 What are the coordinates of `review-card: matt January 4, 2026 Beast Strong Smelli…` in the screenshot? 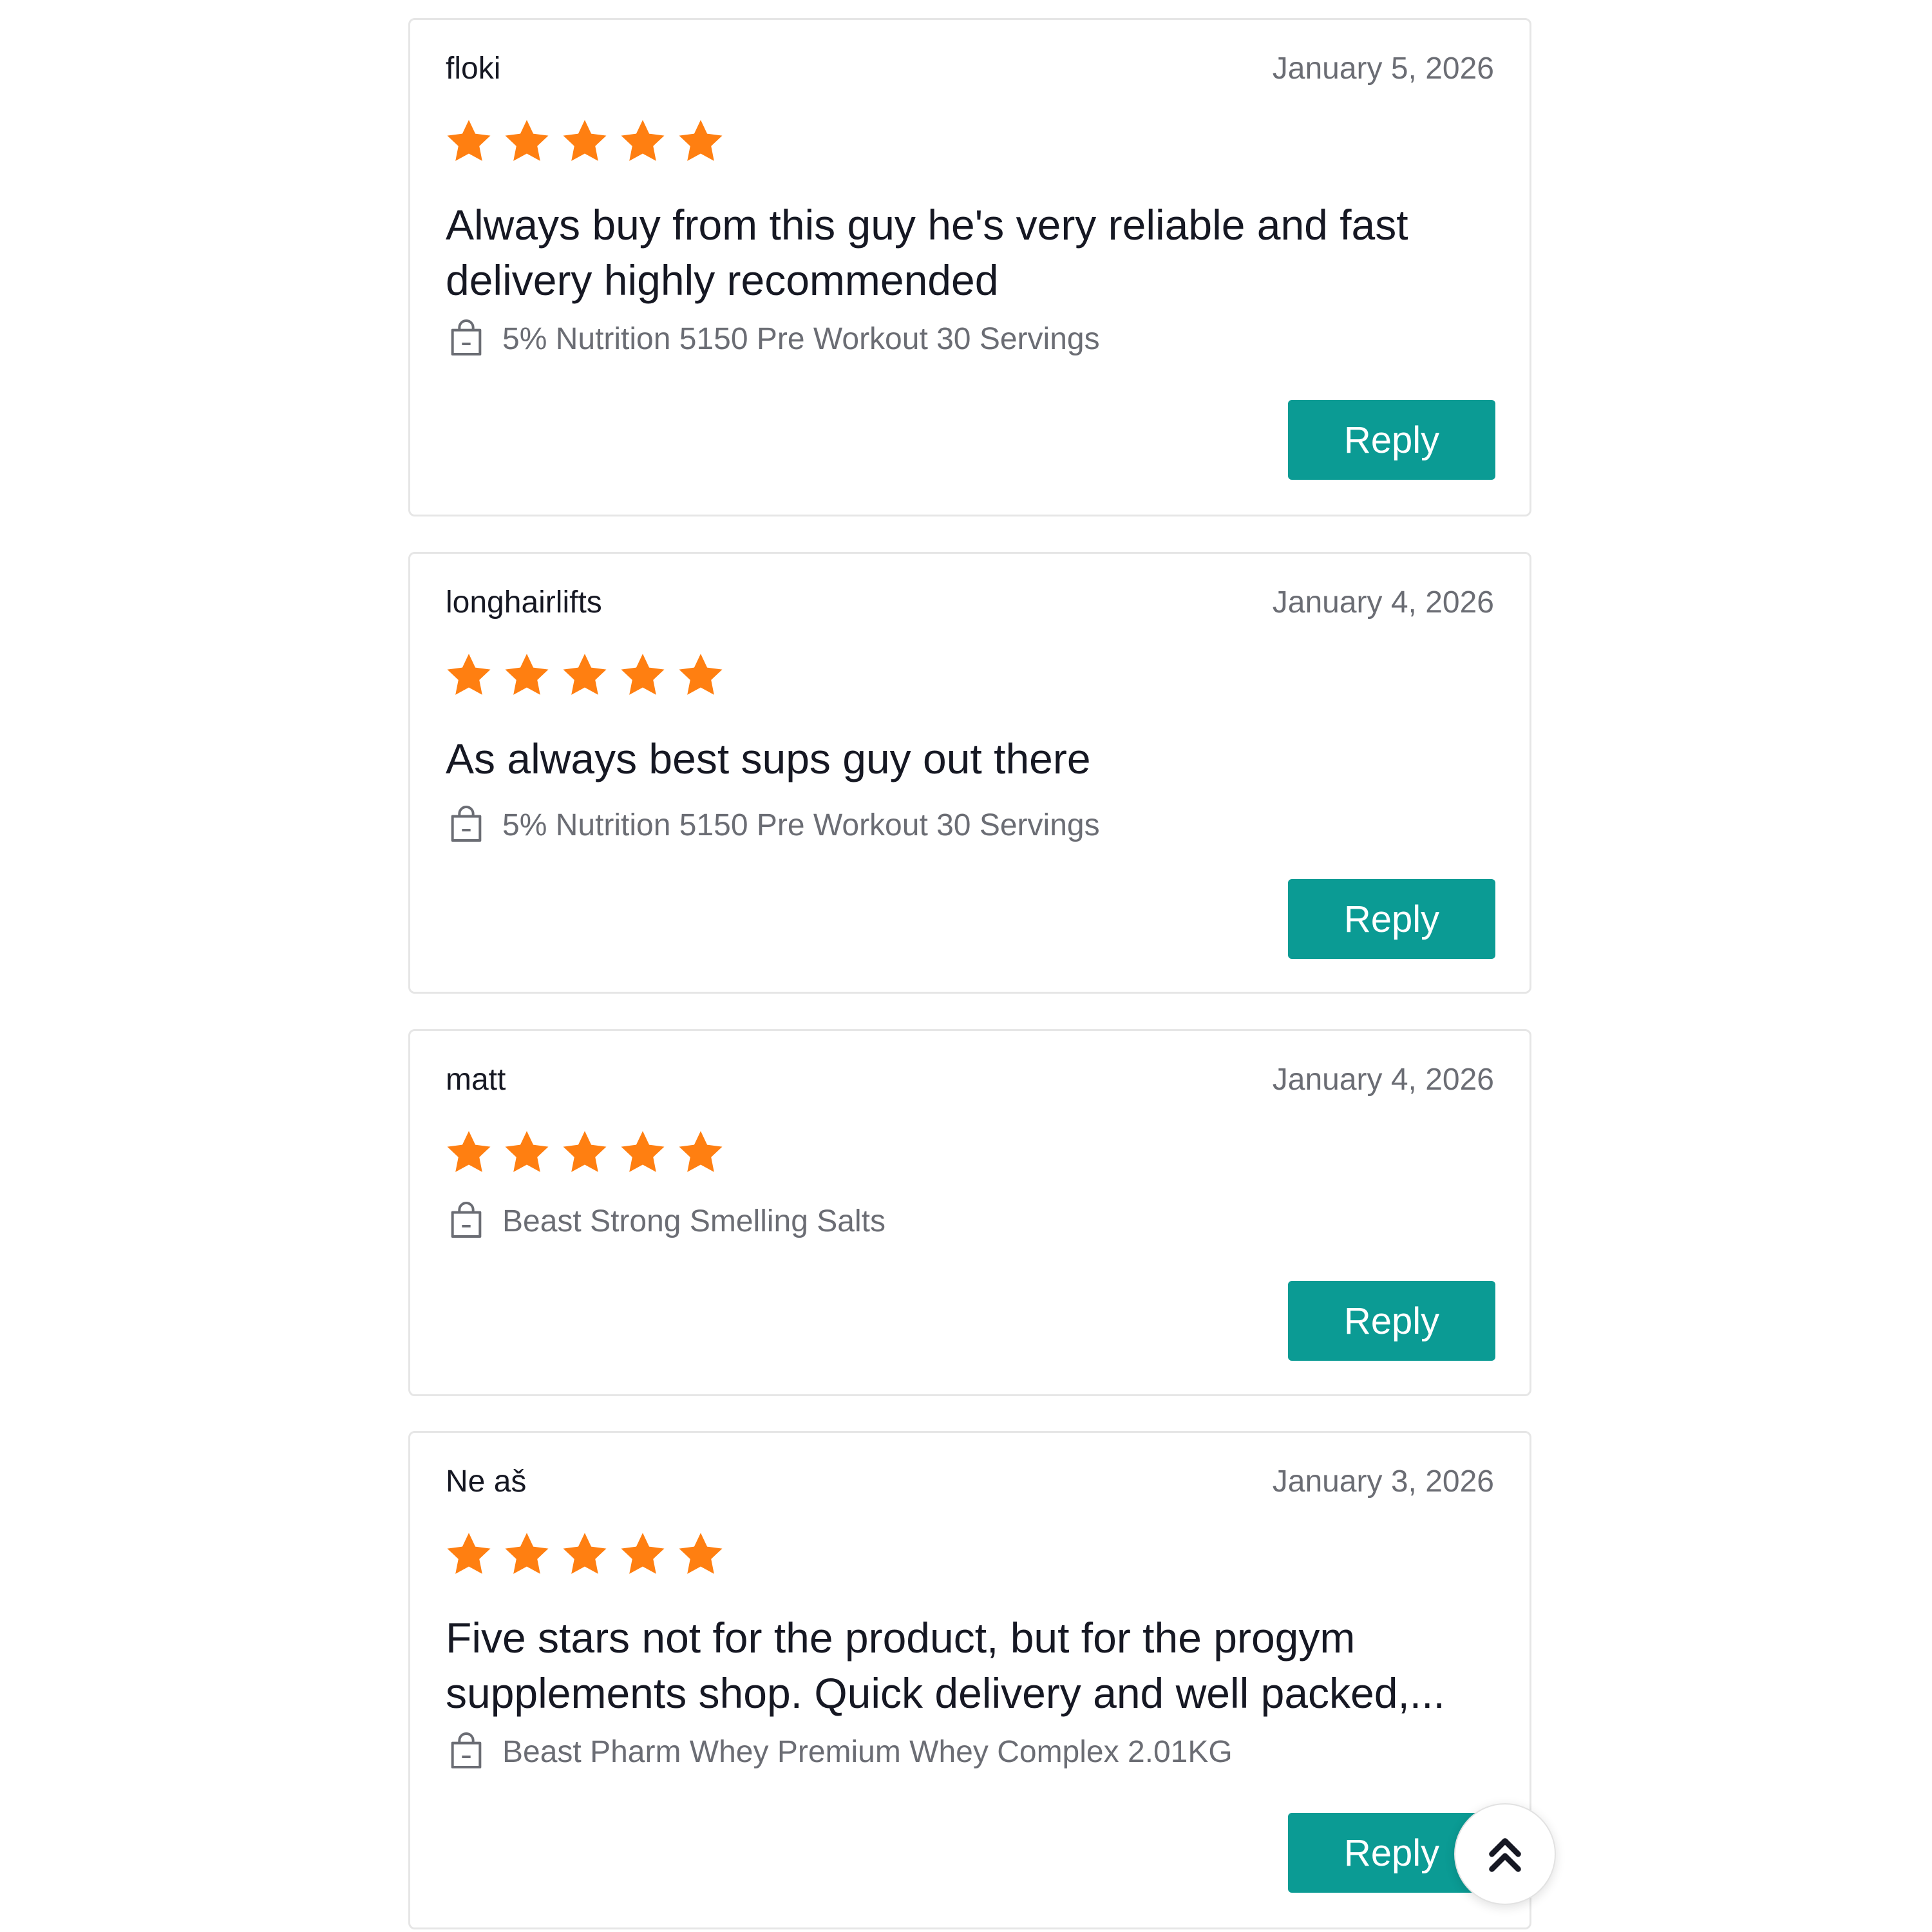 It's located at (970, 1212).